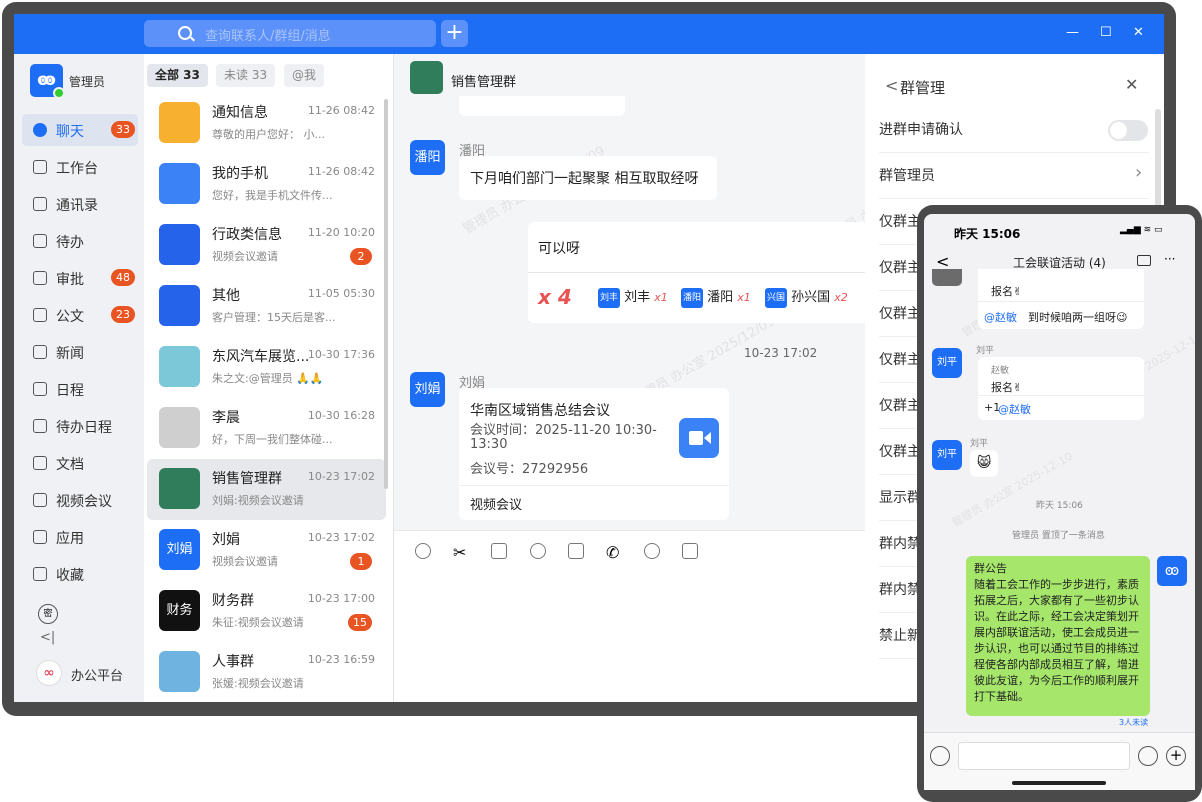  Describe the element at coordinates (538, 551) in the screenshot. I see `history-icon` at that location.